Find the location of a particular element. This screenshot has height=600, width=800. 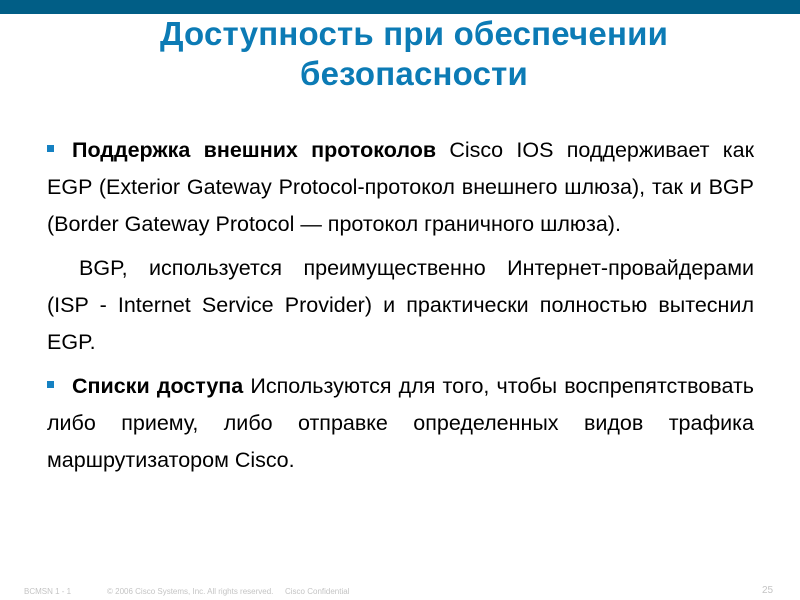

top-bar is located at coordinates (400, 7).